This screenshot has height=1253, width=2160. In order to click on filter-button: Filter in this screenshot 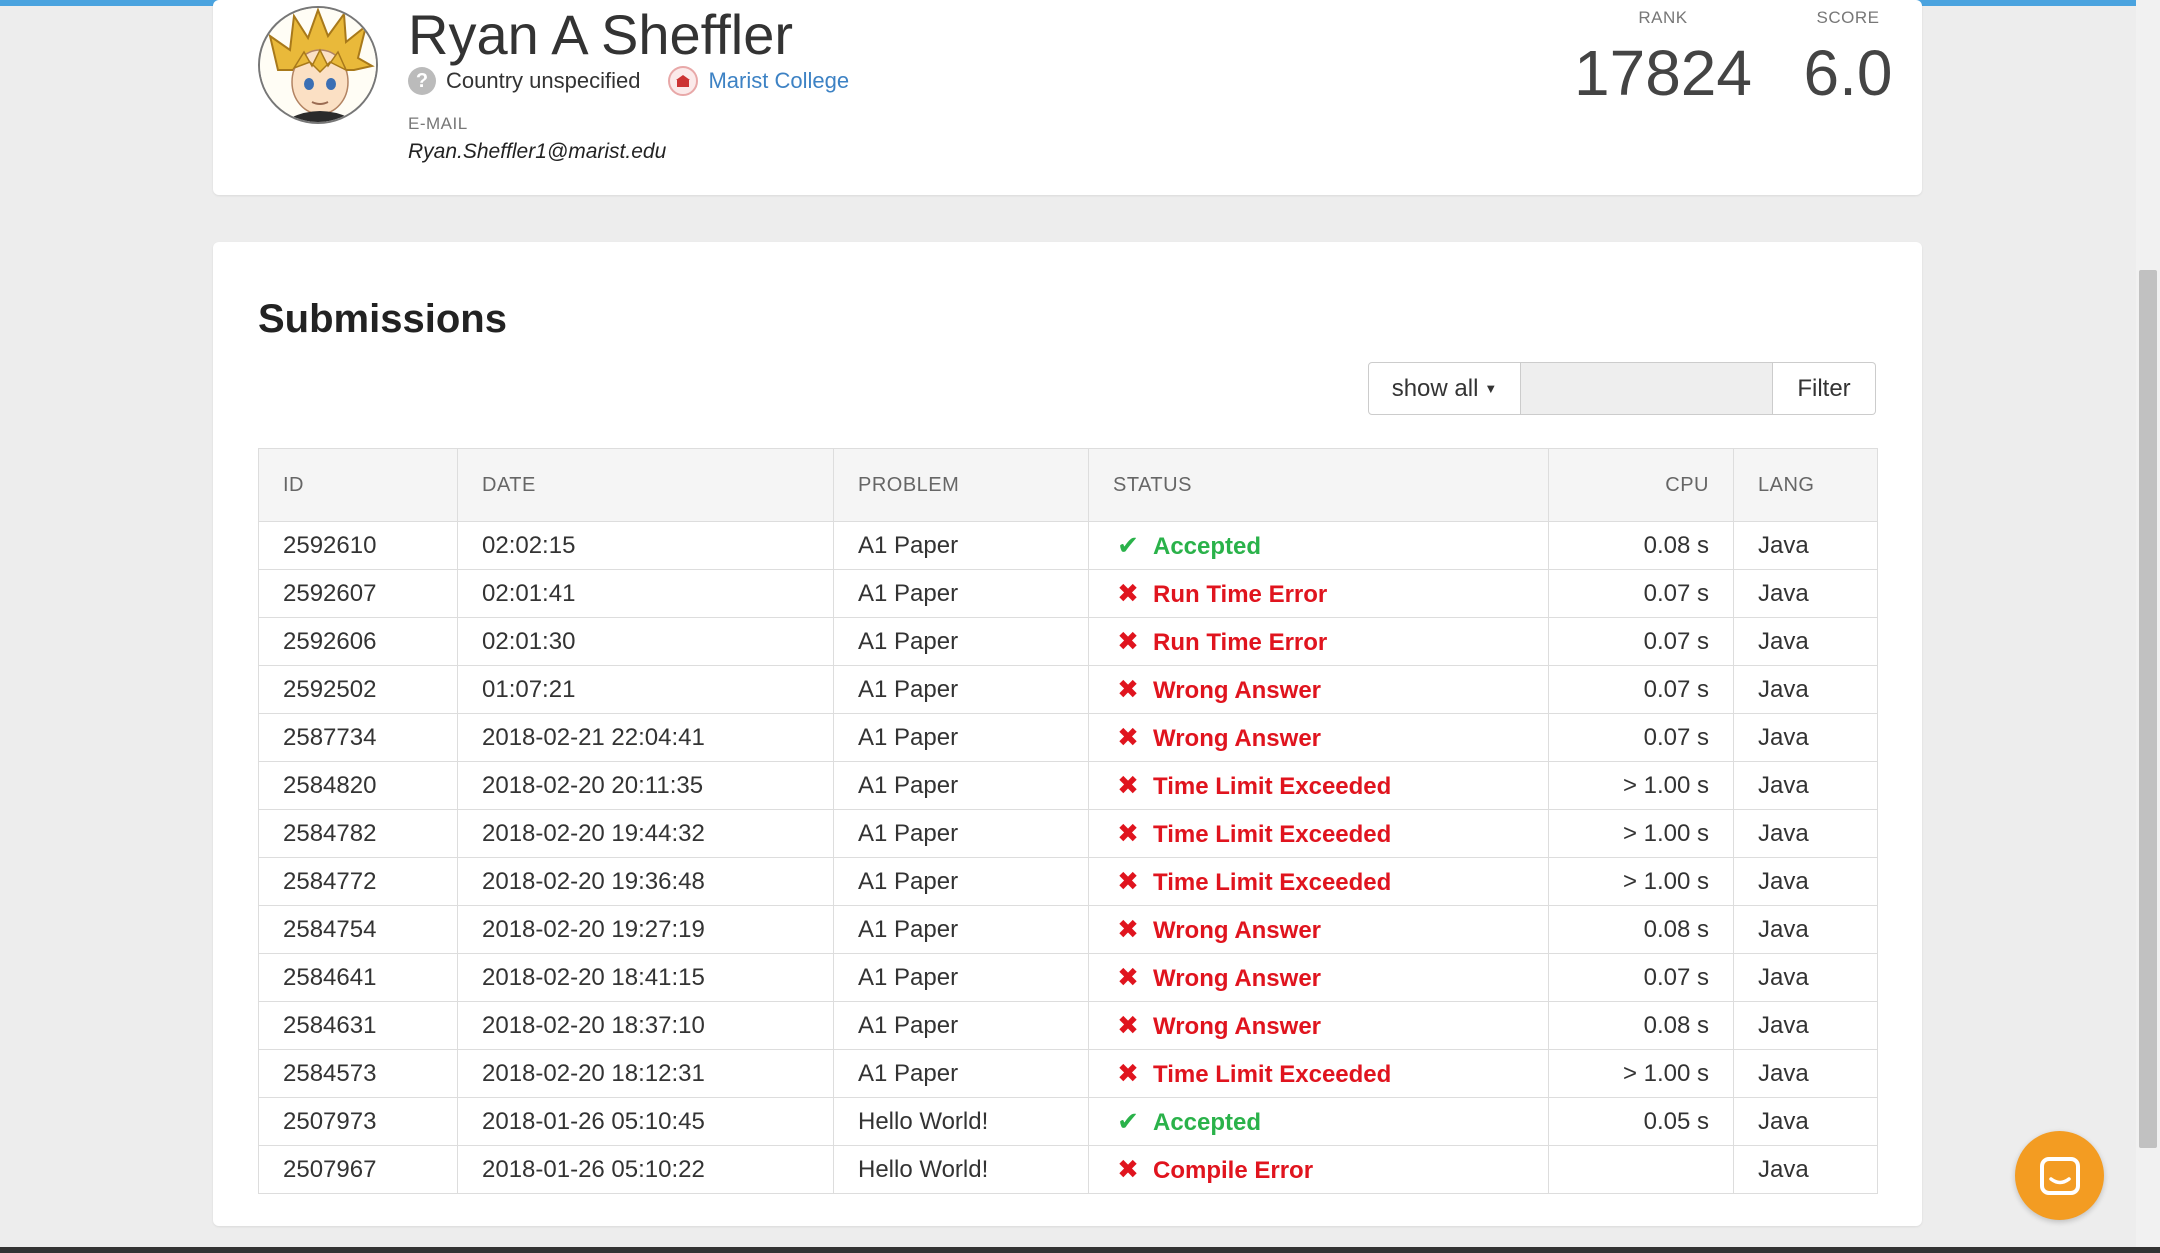, I will do `click(1824, 388)`.